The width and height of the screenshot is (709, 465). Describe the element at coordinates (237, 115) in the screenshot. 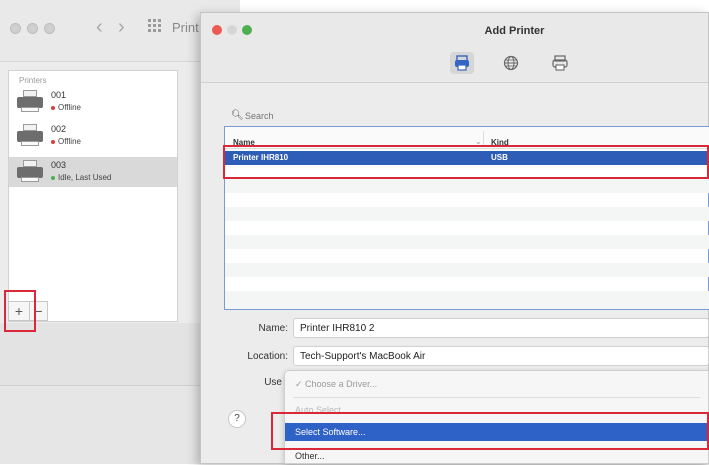

I see `search-icon: 🔍︎` at that location.